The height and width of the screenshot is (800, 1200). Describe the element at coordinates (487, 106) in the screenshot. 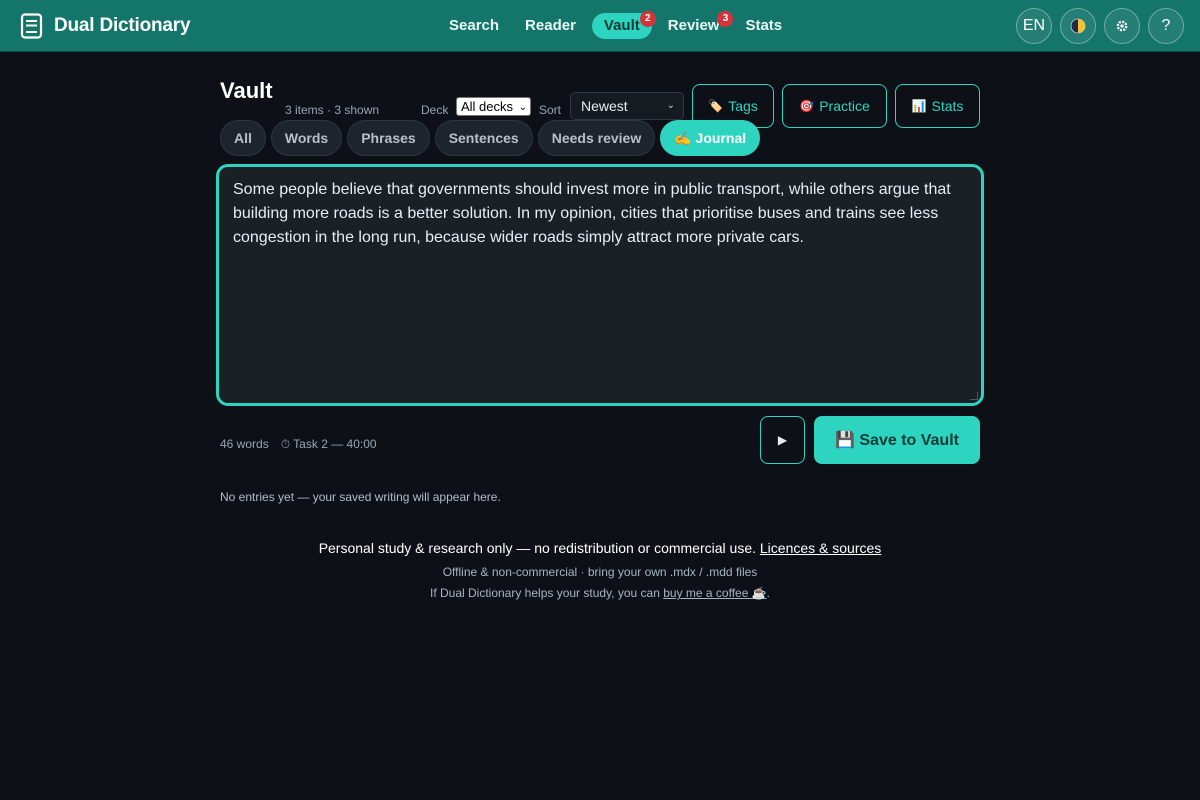

I see `deck-select-value: All decks` at that location.